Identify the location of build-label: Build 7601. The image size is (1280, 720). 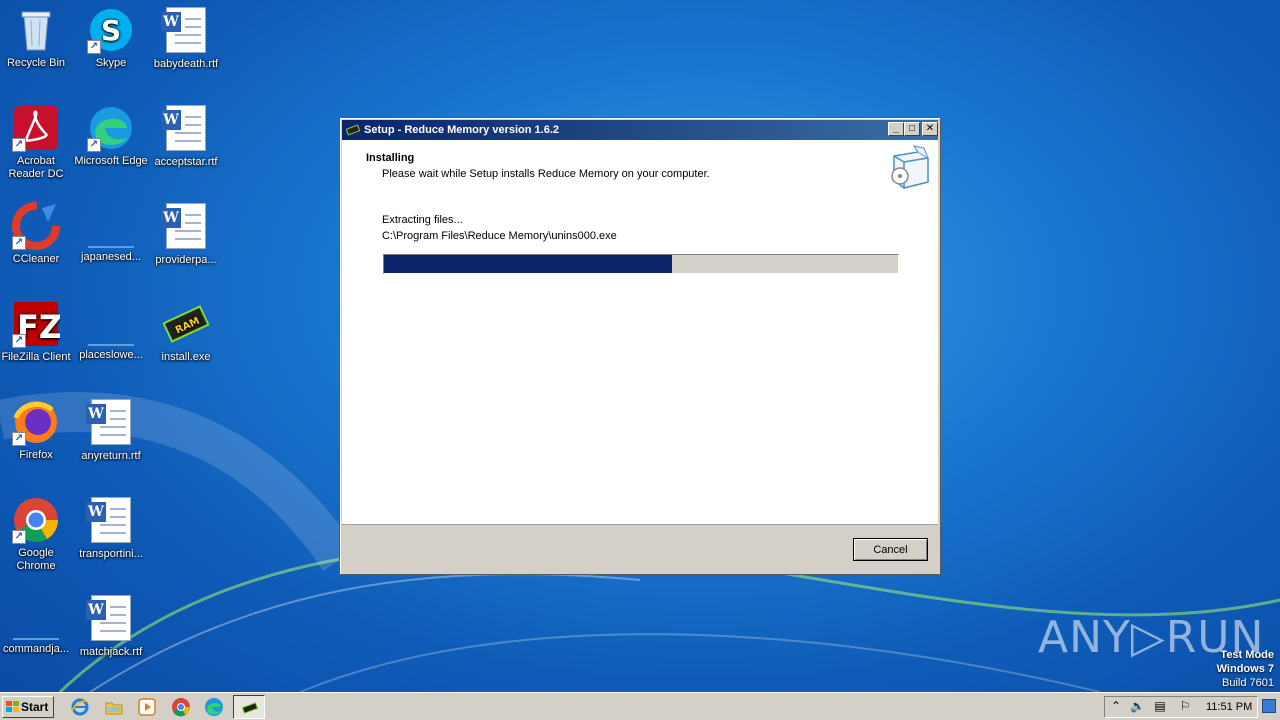
(1248, 683).